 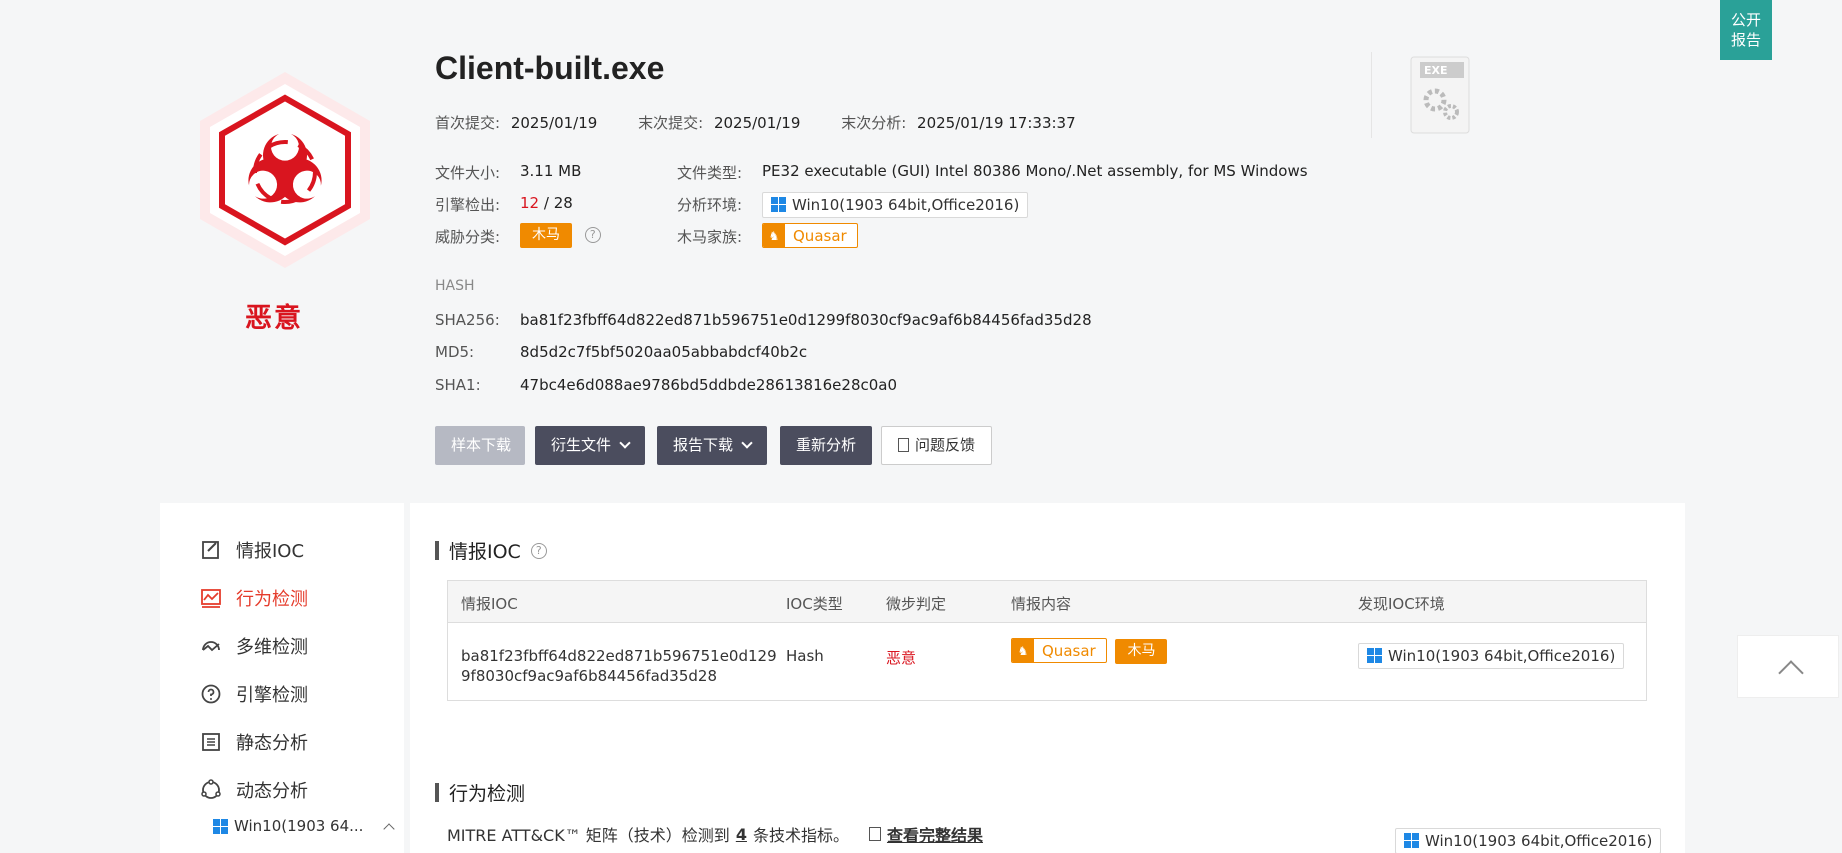 What do you see at coordinates (550, 68) in the screenshot?
I see `file-name: Client-built.exe` at bounding box center [550, 68].